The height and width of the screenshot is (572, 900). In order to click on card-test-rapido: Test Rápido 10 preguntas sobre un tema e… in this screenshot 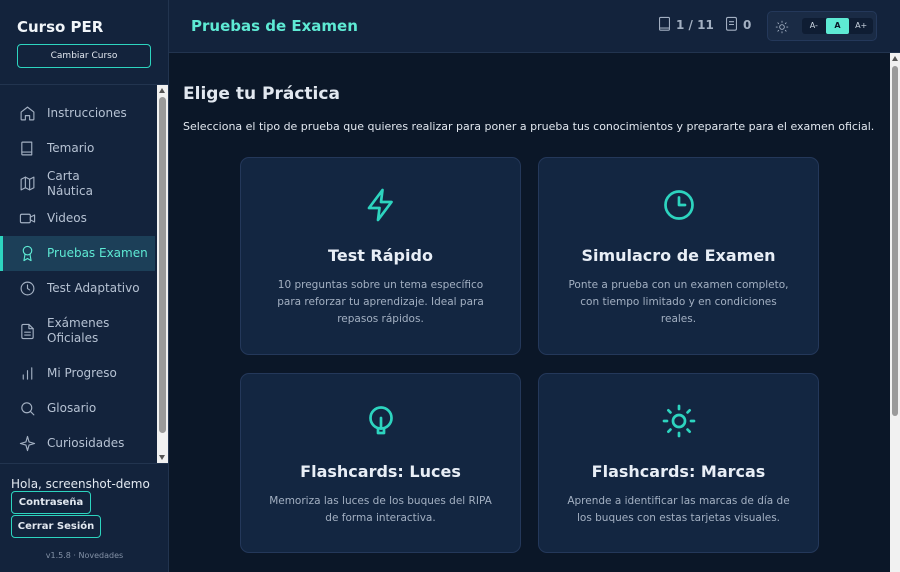, I will do `click(380, 256)`.